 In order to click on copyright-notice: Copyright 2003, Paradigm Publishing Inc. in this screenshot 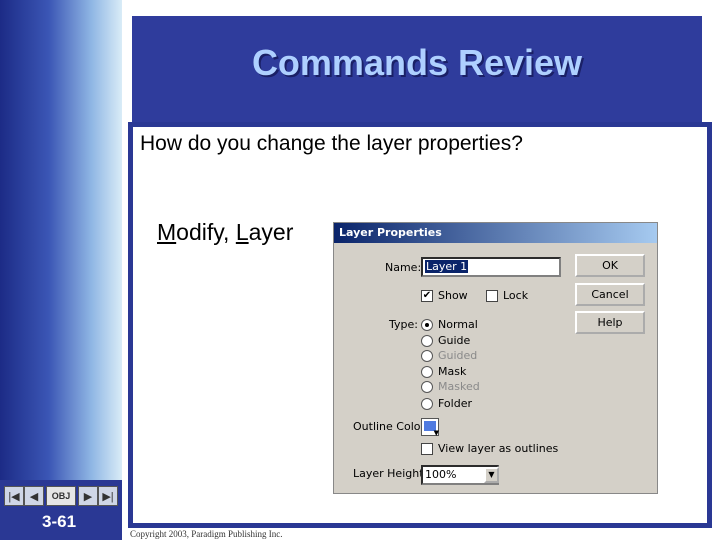, I will do `click(206, 534)`.